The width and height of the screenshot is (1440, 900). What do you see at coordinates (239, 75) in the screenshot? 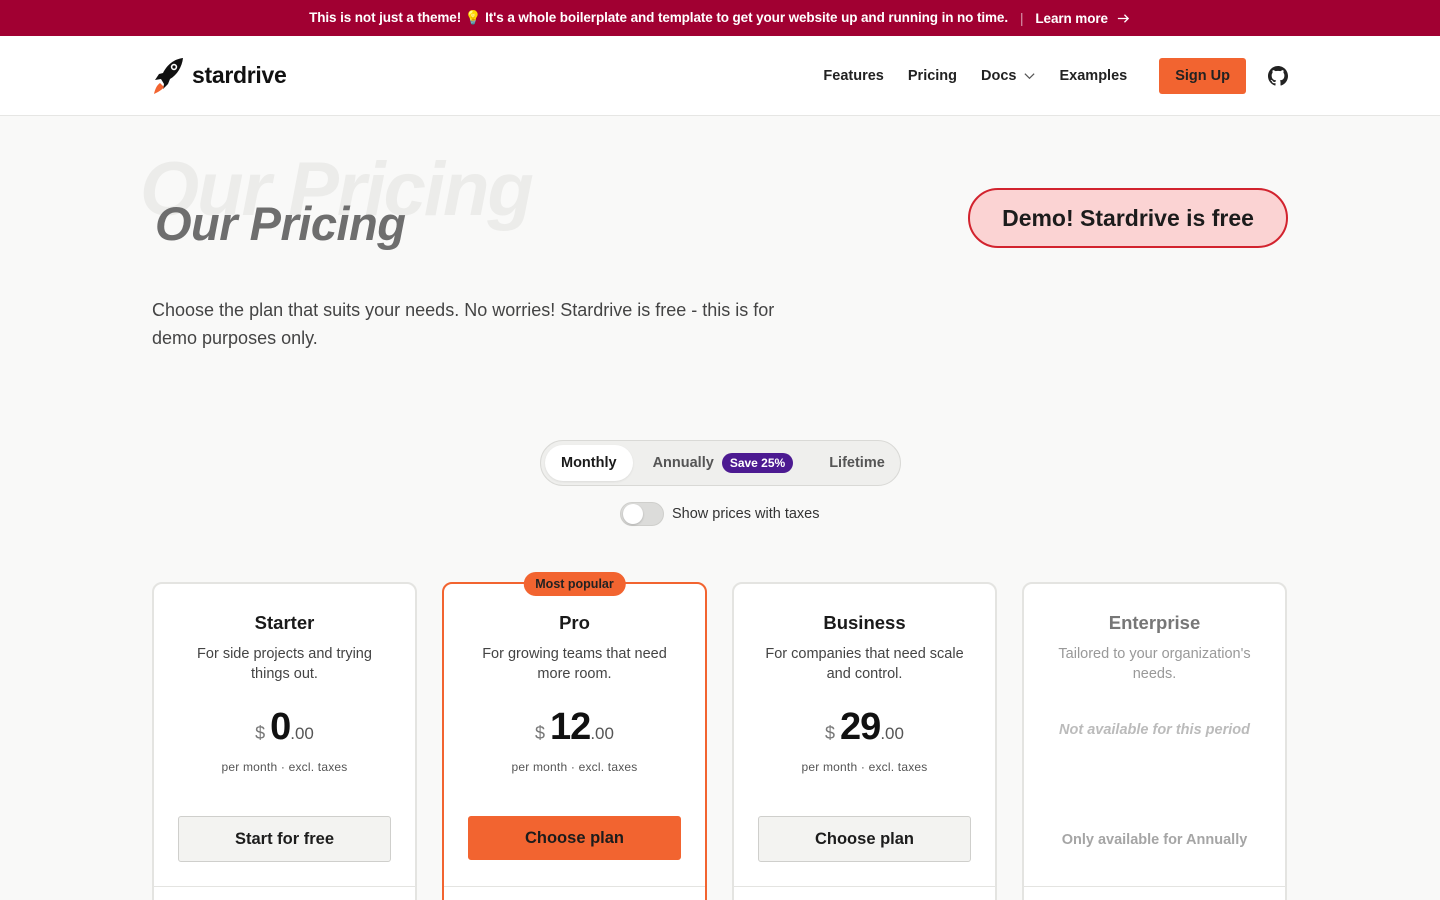
I see `brand-name: stardrive` at bounding box center [239, 75].